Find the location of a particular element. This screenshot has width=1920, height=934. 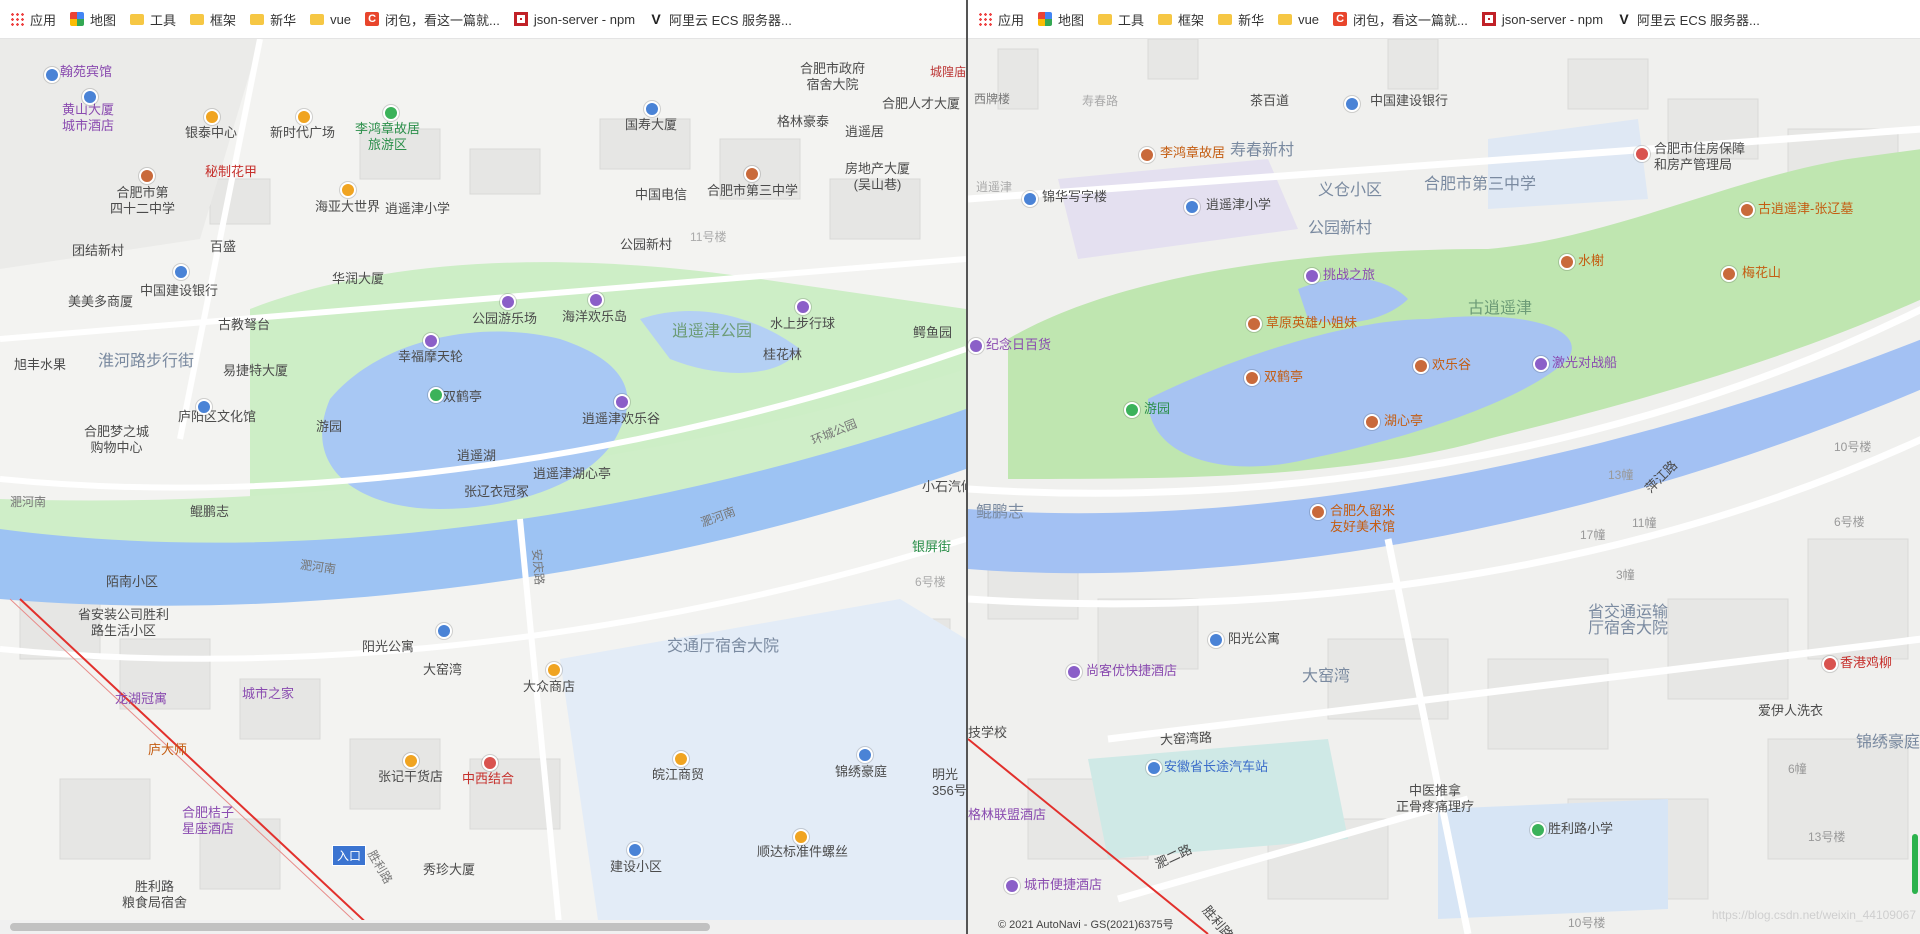

map-label: 古教弩台 is located at coordinates (244, 325).